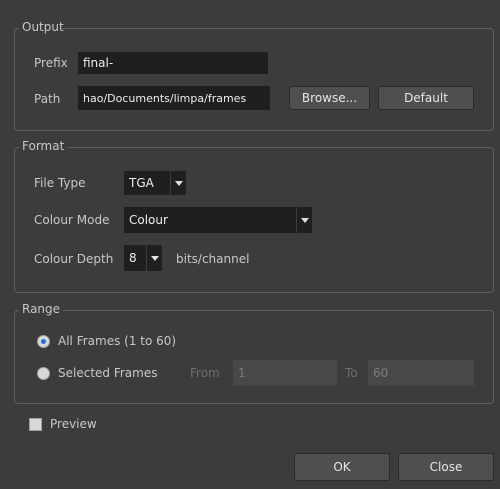  Describe the element at coordinates (285, 373) in the screenshot. I see `from-input: 1` at that location.